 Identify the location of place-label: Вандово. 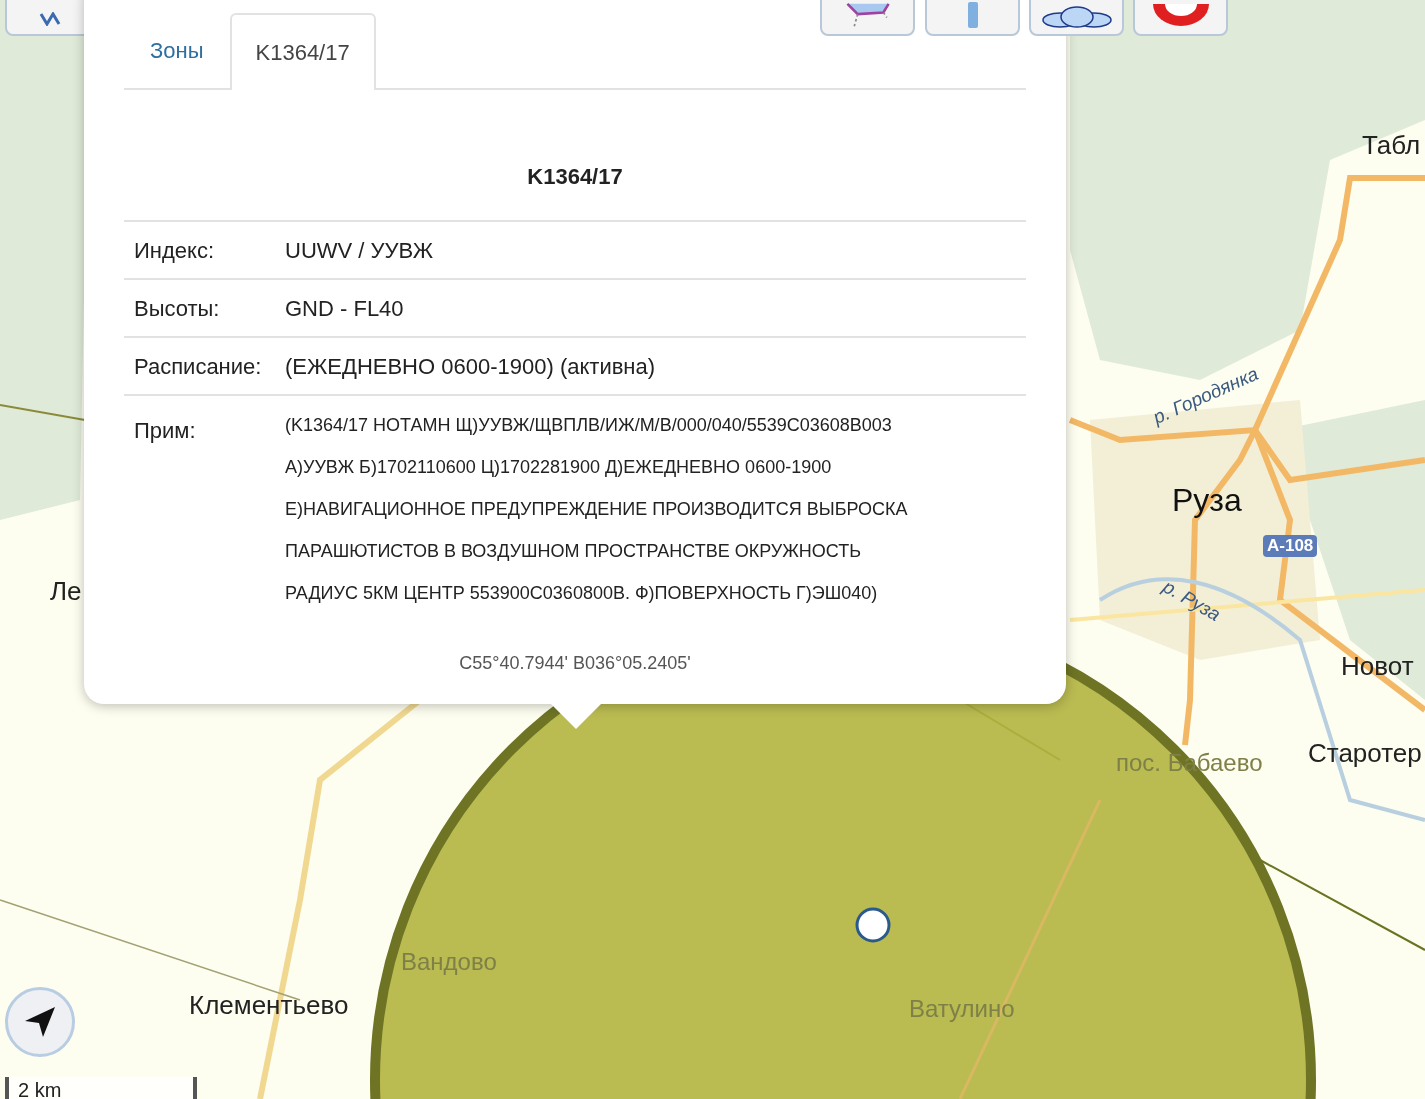
(449, 962).